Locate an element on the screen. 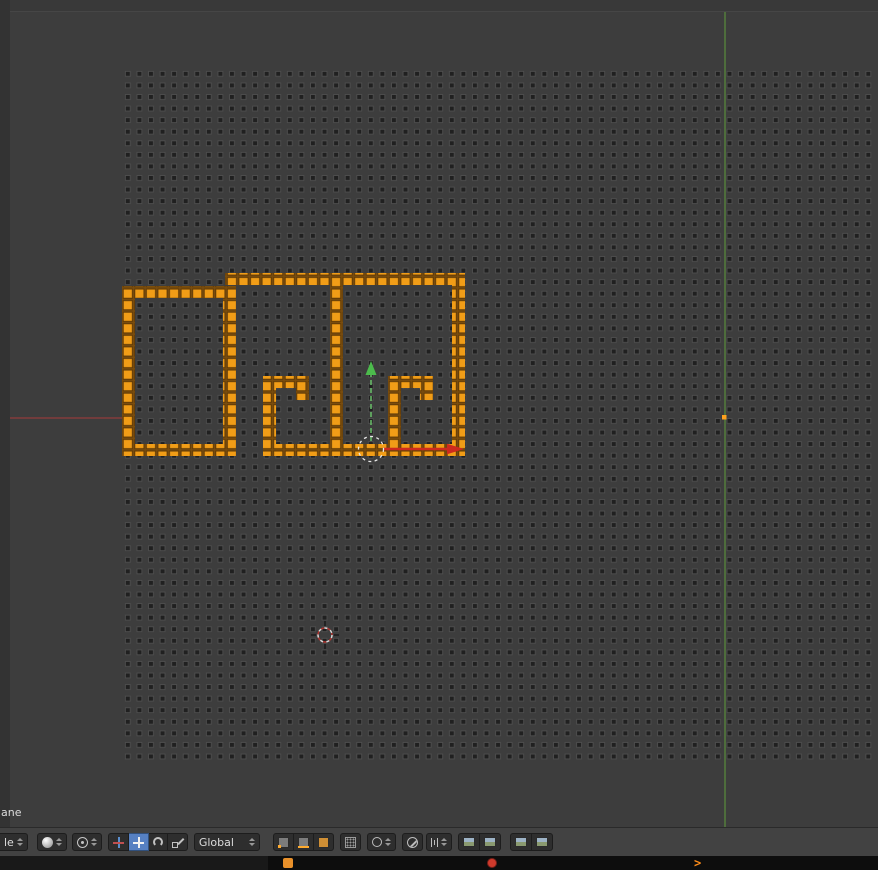 The image size is (878, 870). snap-element-dropdown is located at coordinates (439, 842).